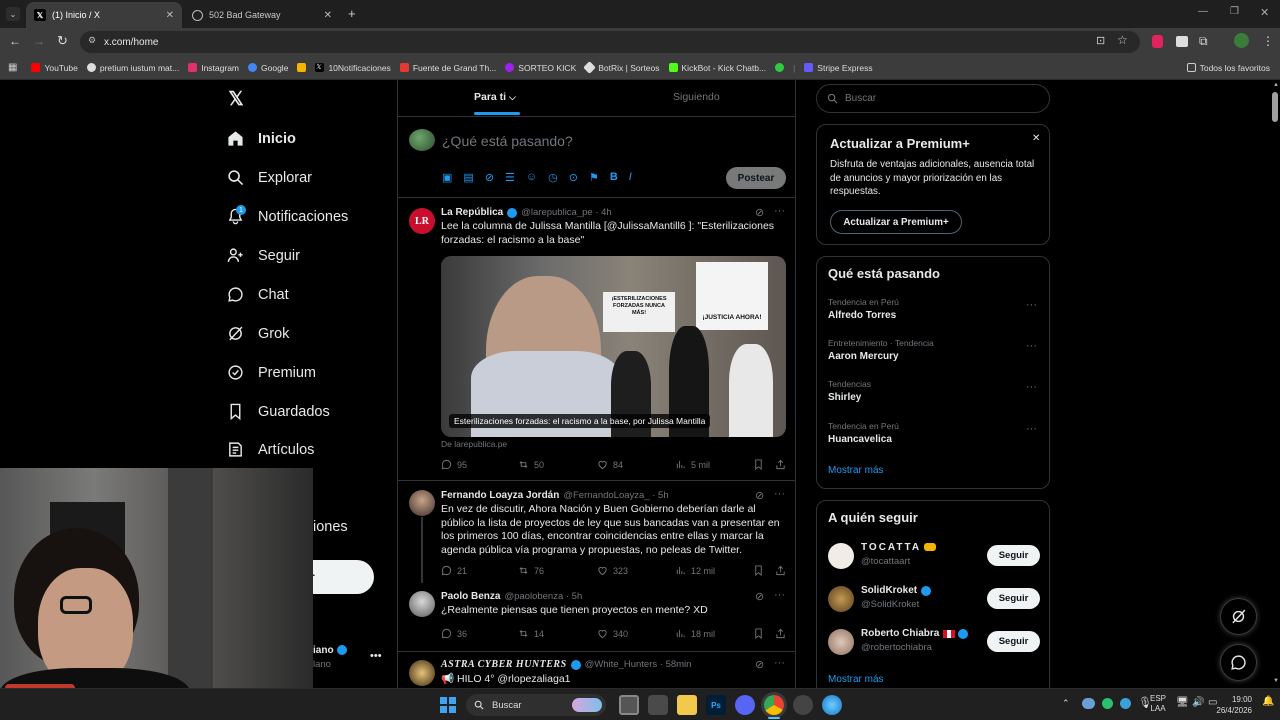  I want to click on restore-icon: ❐, so click(1234, 11).